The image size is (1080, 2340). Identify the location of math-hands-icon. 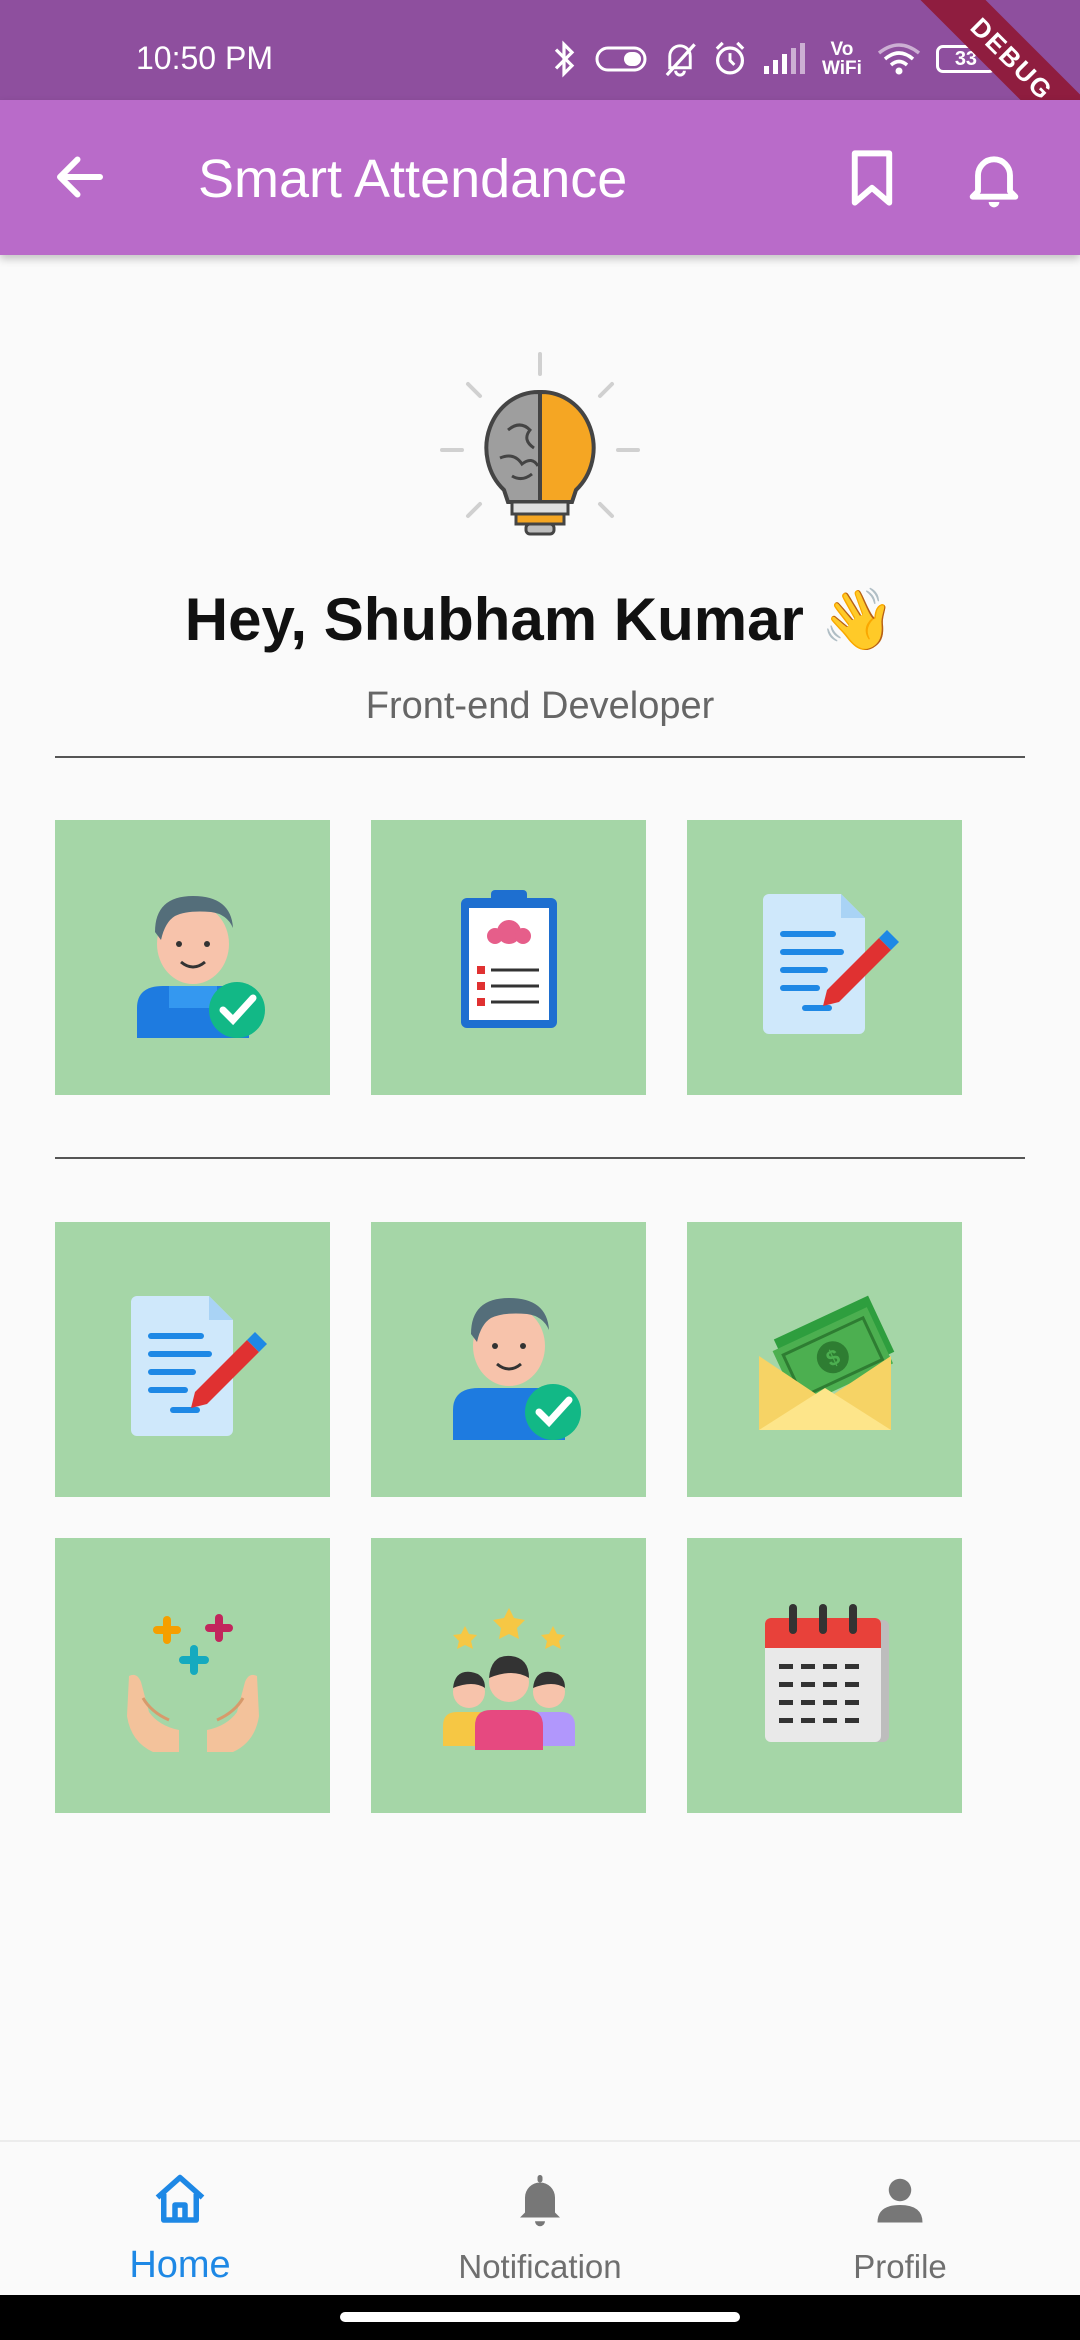
(192, 1682).